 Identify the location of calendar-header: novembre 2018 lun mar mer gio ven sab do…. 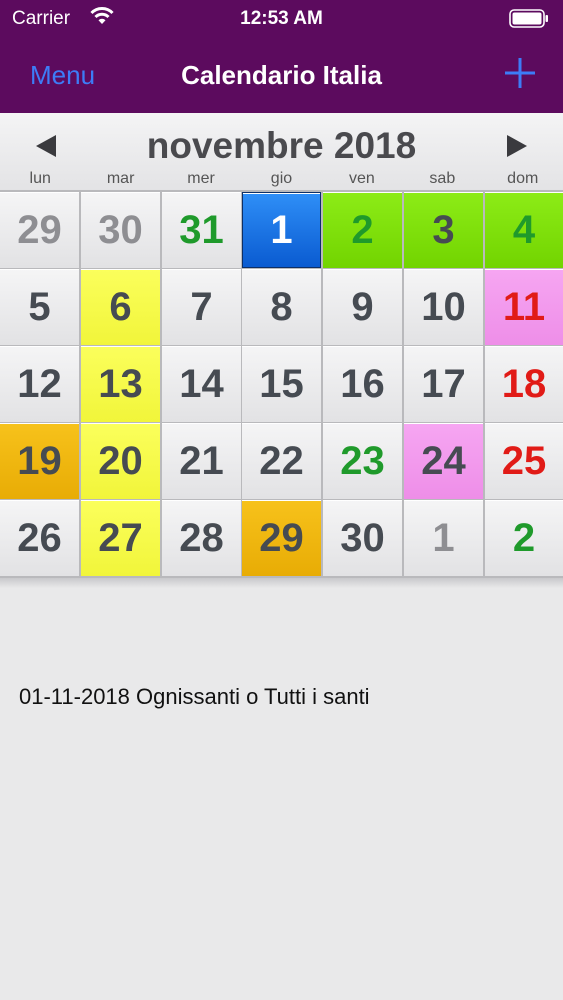
(281, 152).